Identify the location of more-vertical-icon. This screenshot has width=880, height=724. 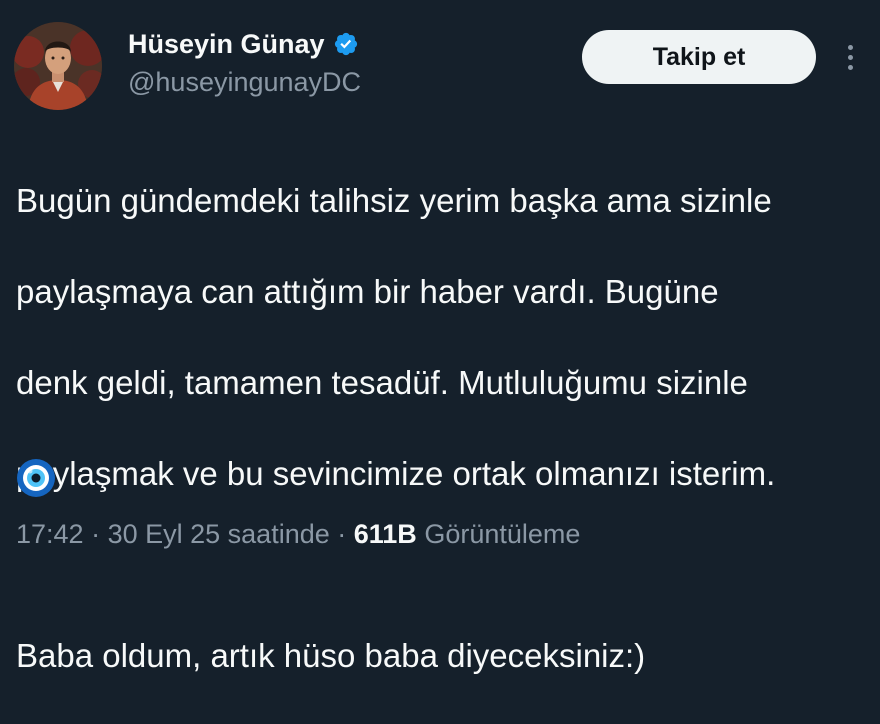
(850, 57).